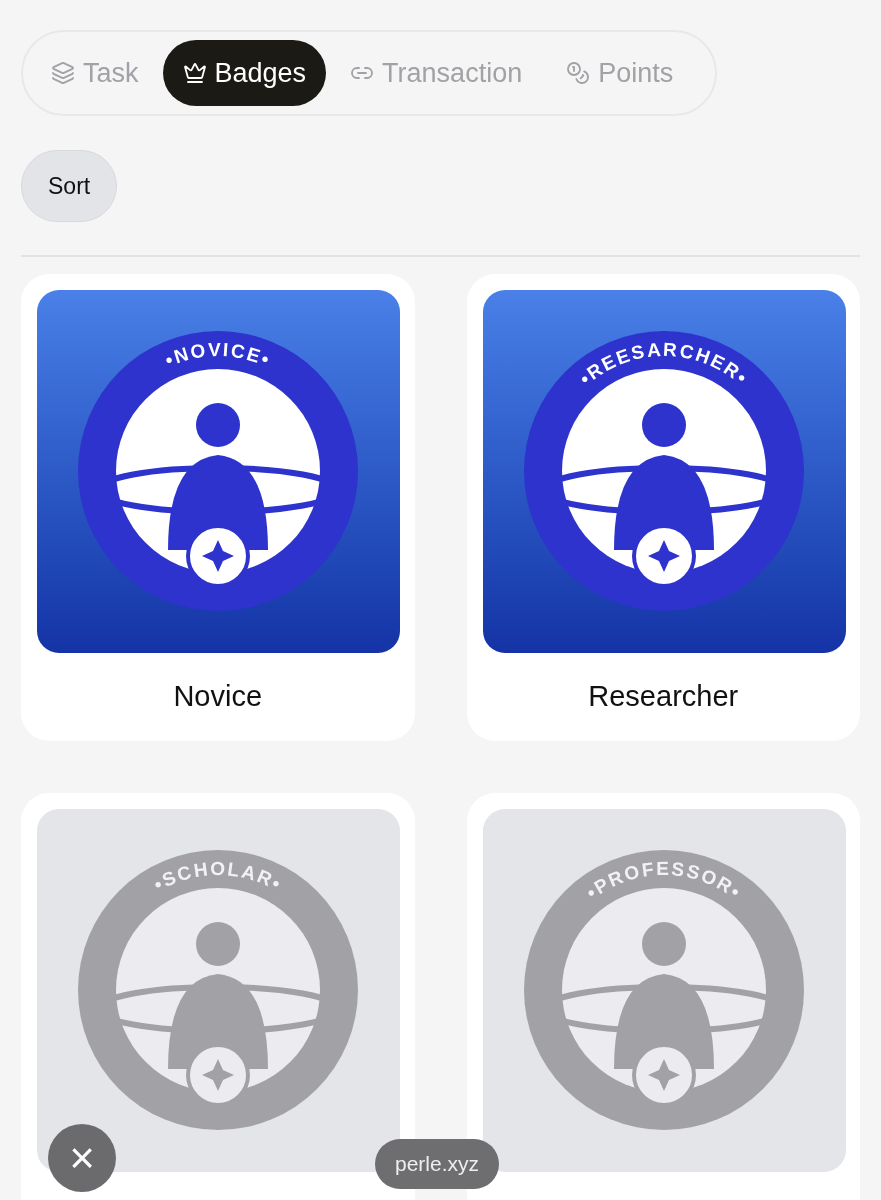  I want to click on tab: Badges, so click(244, 73).